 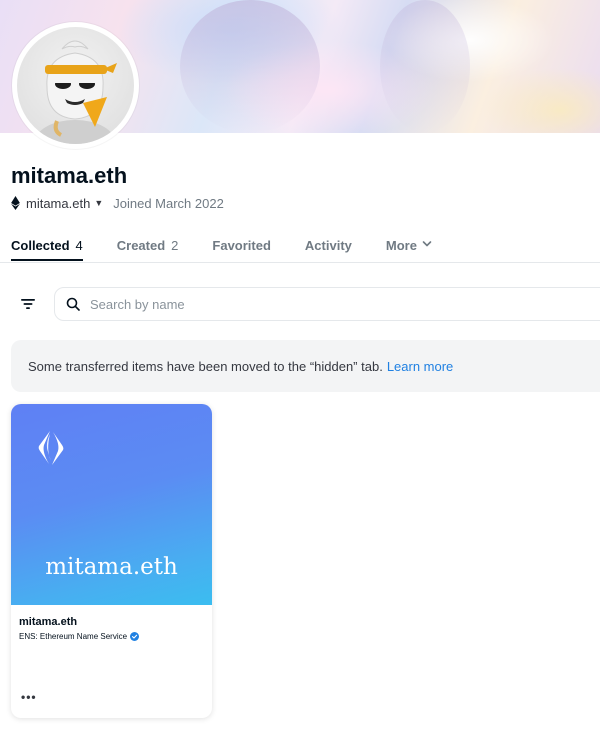 I want to click on search-bar, so click(x=327, y=304).